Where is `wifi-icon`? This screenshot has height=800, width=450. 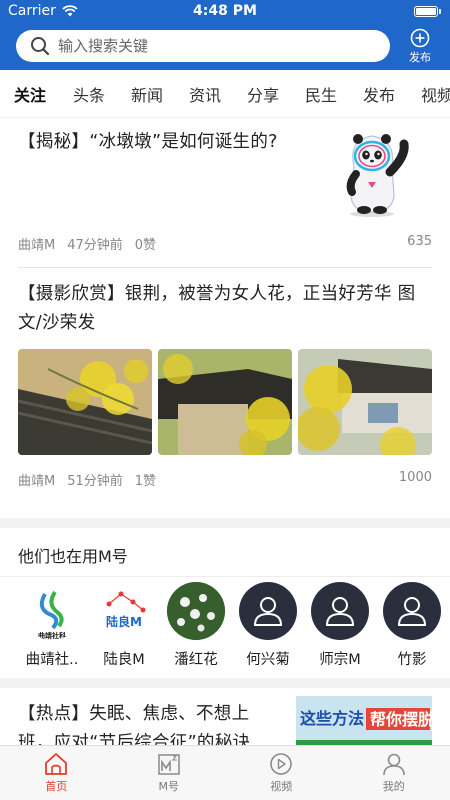
wifi-icon is located at coordinates (70, 11).